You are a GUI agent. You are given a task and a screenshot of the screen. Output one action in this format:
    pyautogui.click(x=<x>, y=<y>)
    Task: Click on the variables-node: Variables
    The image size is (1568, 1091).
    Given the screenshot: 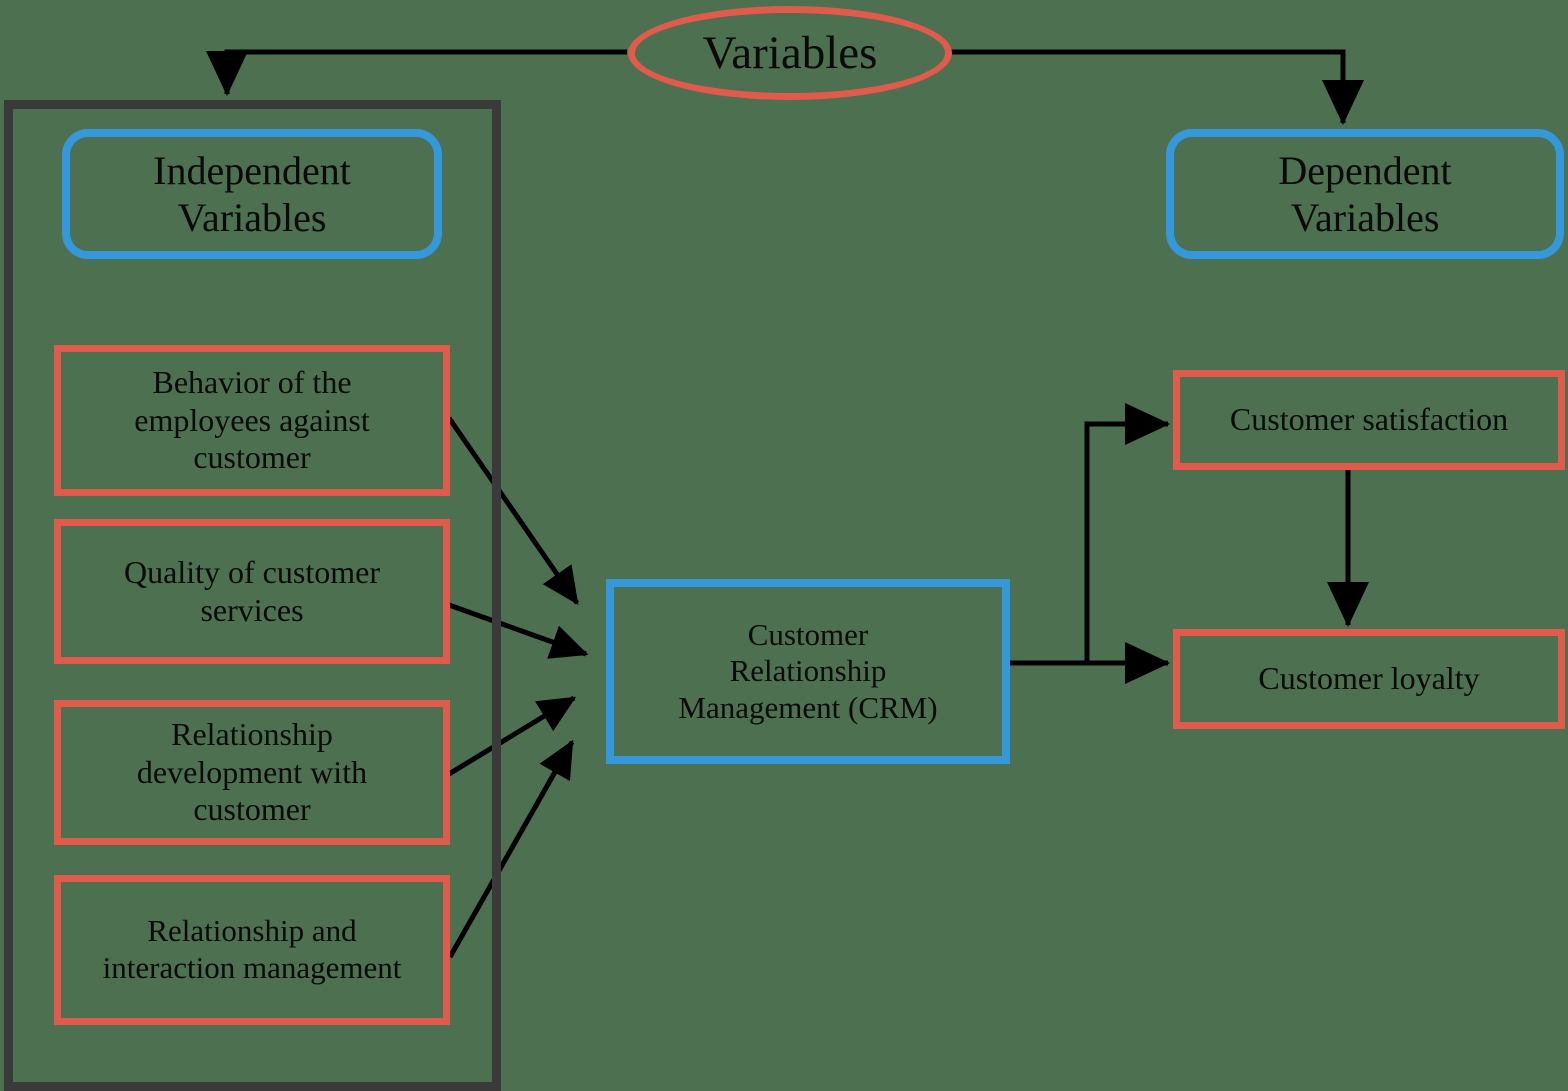 What is the action you would take?
    pyautogui.click(x=790, y=53)
    